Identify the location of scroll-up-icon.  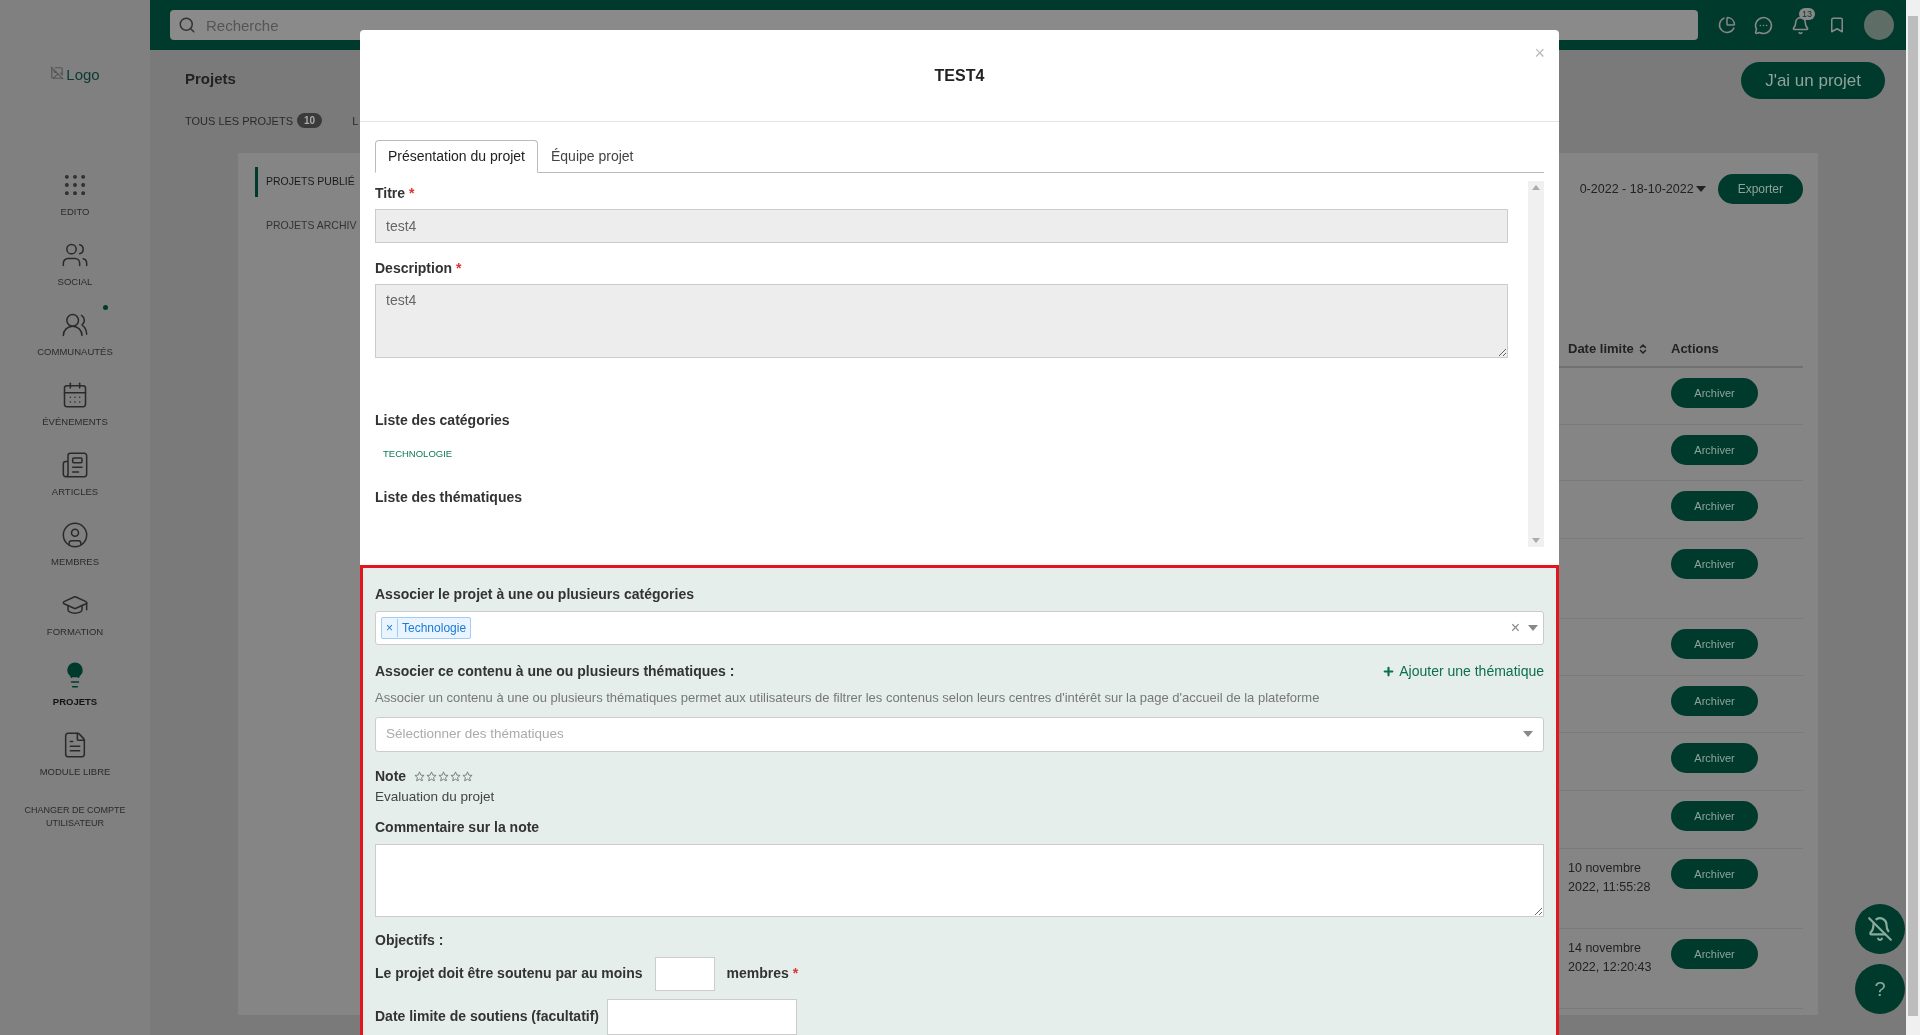
(1536, 187).